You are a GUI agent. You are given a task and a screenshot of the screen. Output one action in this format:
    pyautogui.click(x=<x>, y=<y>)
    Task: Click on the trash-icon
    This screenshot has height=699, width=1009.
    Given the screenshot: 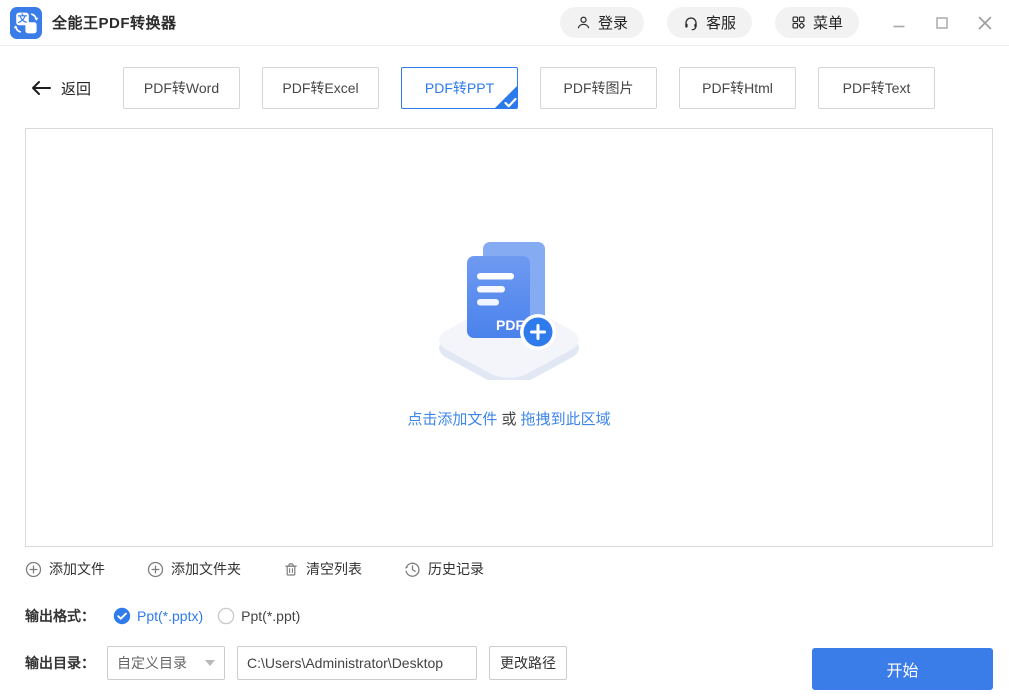 What is the action you would take?
    pyautogui.click(x=291, y=569)
    